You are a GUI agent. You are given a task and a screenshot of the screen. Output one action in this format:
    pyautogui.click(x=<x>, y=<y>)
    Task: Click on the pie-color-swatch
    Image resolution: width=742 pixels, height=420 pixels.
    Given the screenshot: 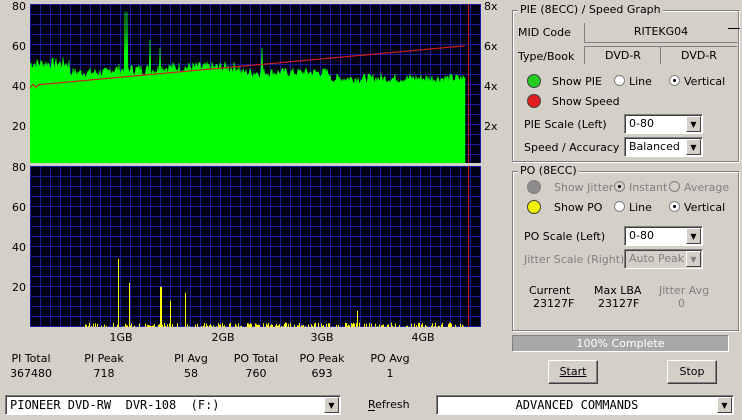 What is the action you would take?
    pyautogui.click(x=534, y=81)
    